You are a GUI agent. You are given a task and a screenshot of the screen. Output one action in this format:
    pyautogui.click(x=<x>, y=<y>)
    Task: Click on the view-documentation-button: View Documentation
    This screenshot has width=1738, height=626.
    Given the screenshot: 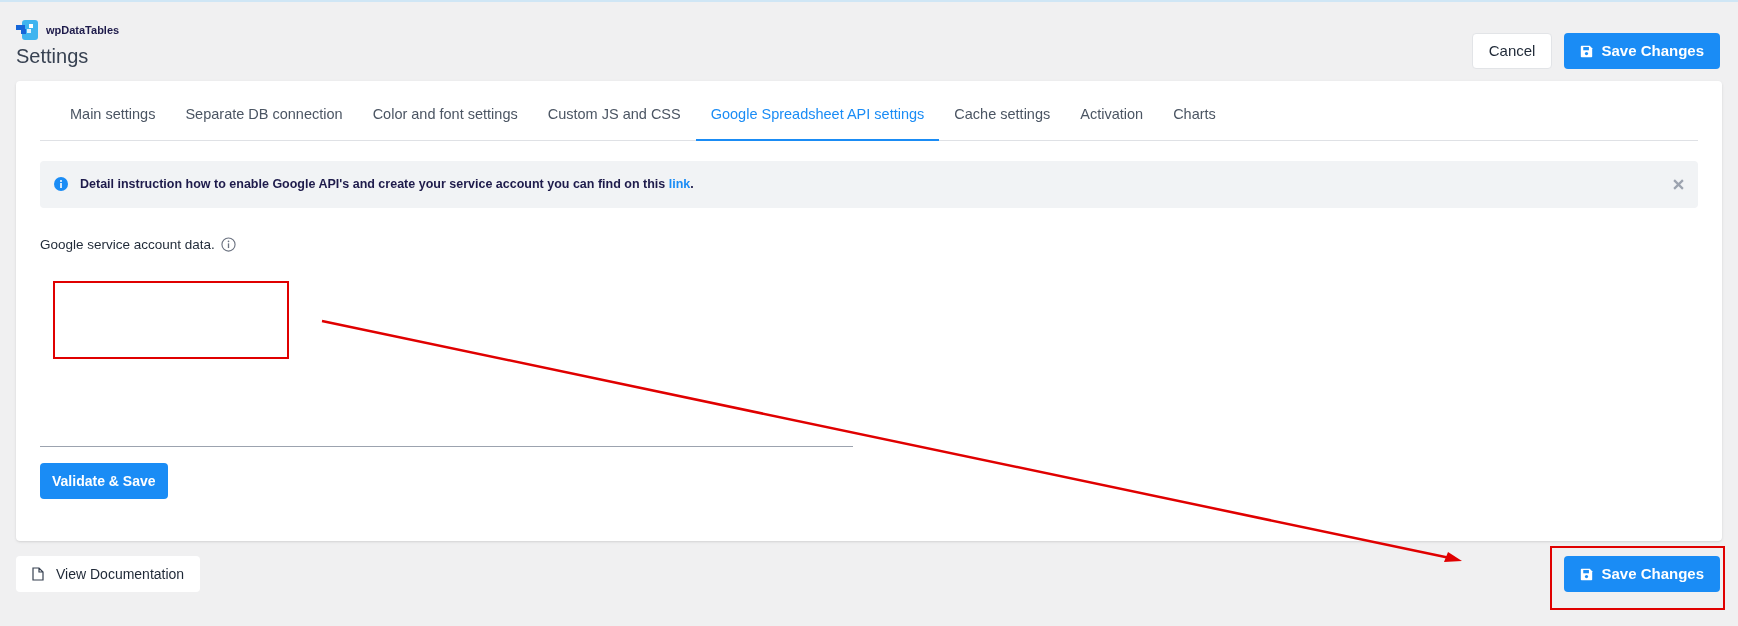 What is the action you would take?
    pyautogui.click(x=108, y=574)
    